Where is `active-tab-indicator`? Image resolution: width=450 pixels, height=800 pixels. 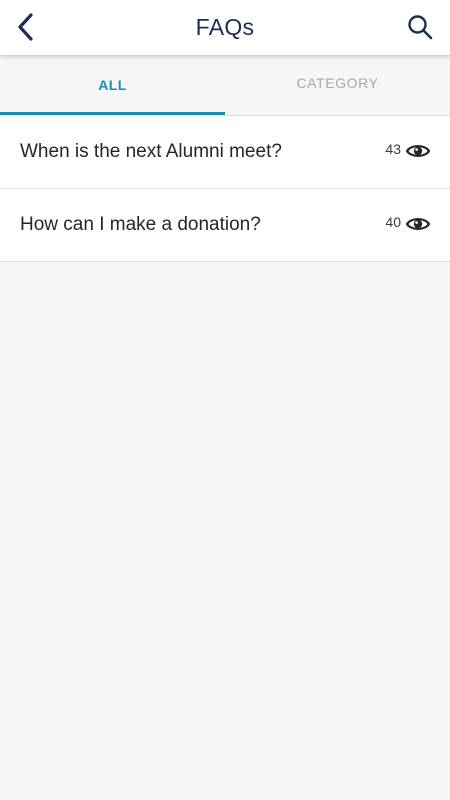 active-tab-indicator is located at coordinates (112, 113).